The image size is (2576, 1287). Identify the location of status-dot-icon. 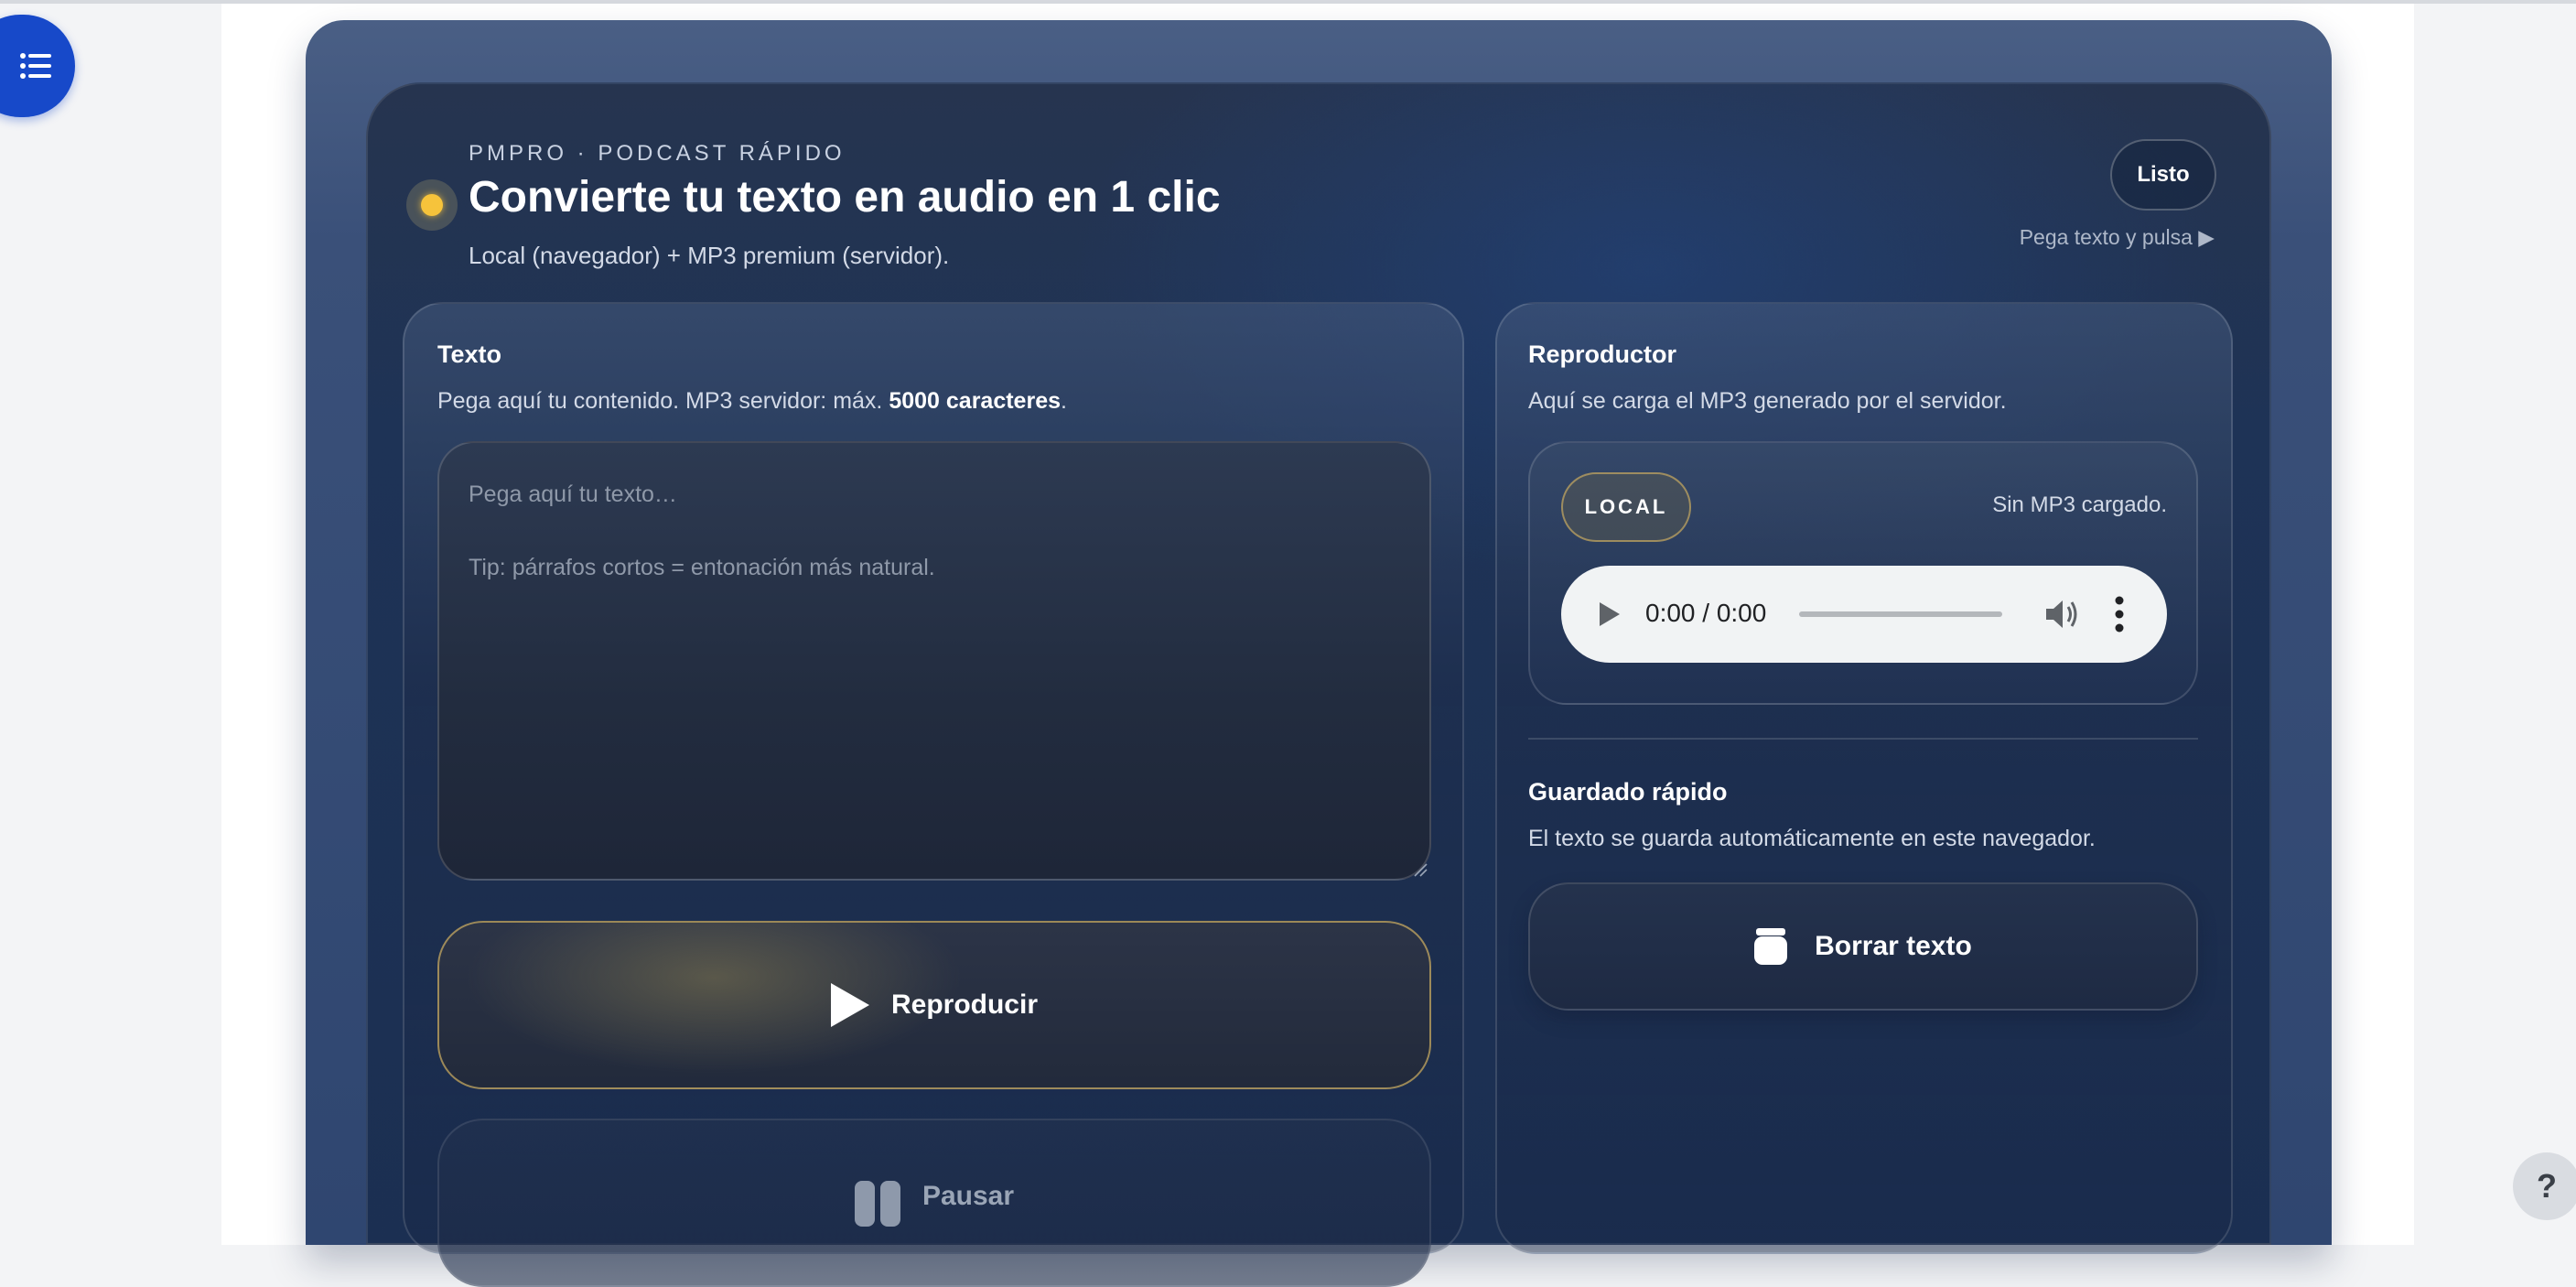
(432, 205).